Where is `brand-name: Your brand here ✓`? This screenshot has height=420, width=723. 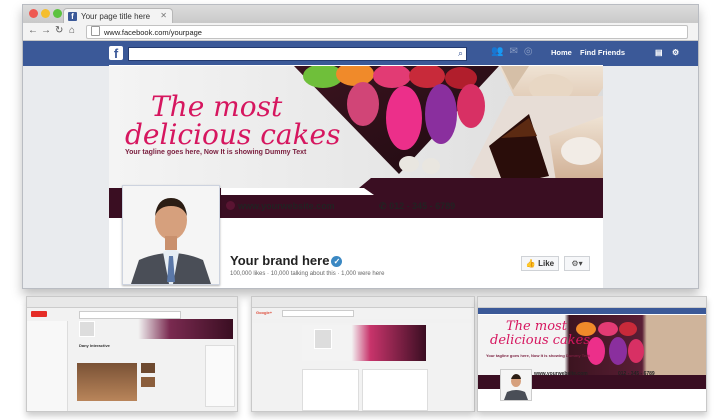
brand-name: Your brand here ✓ is located at coordinates (286, 260).